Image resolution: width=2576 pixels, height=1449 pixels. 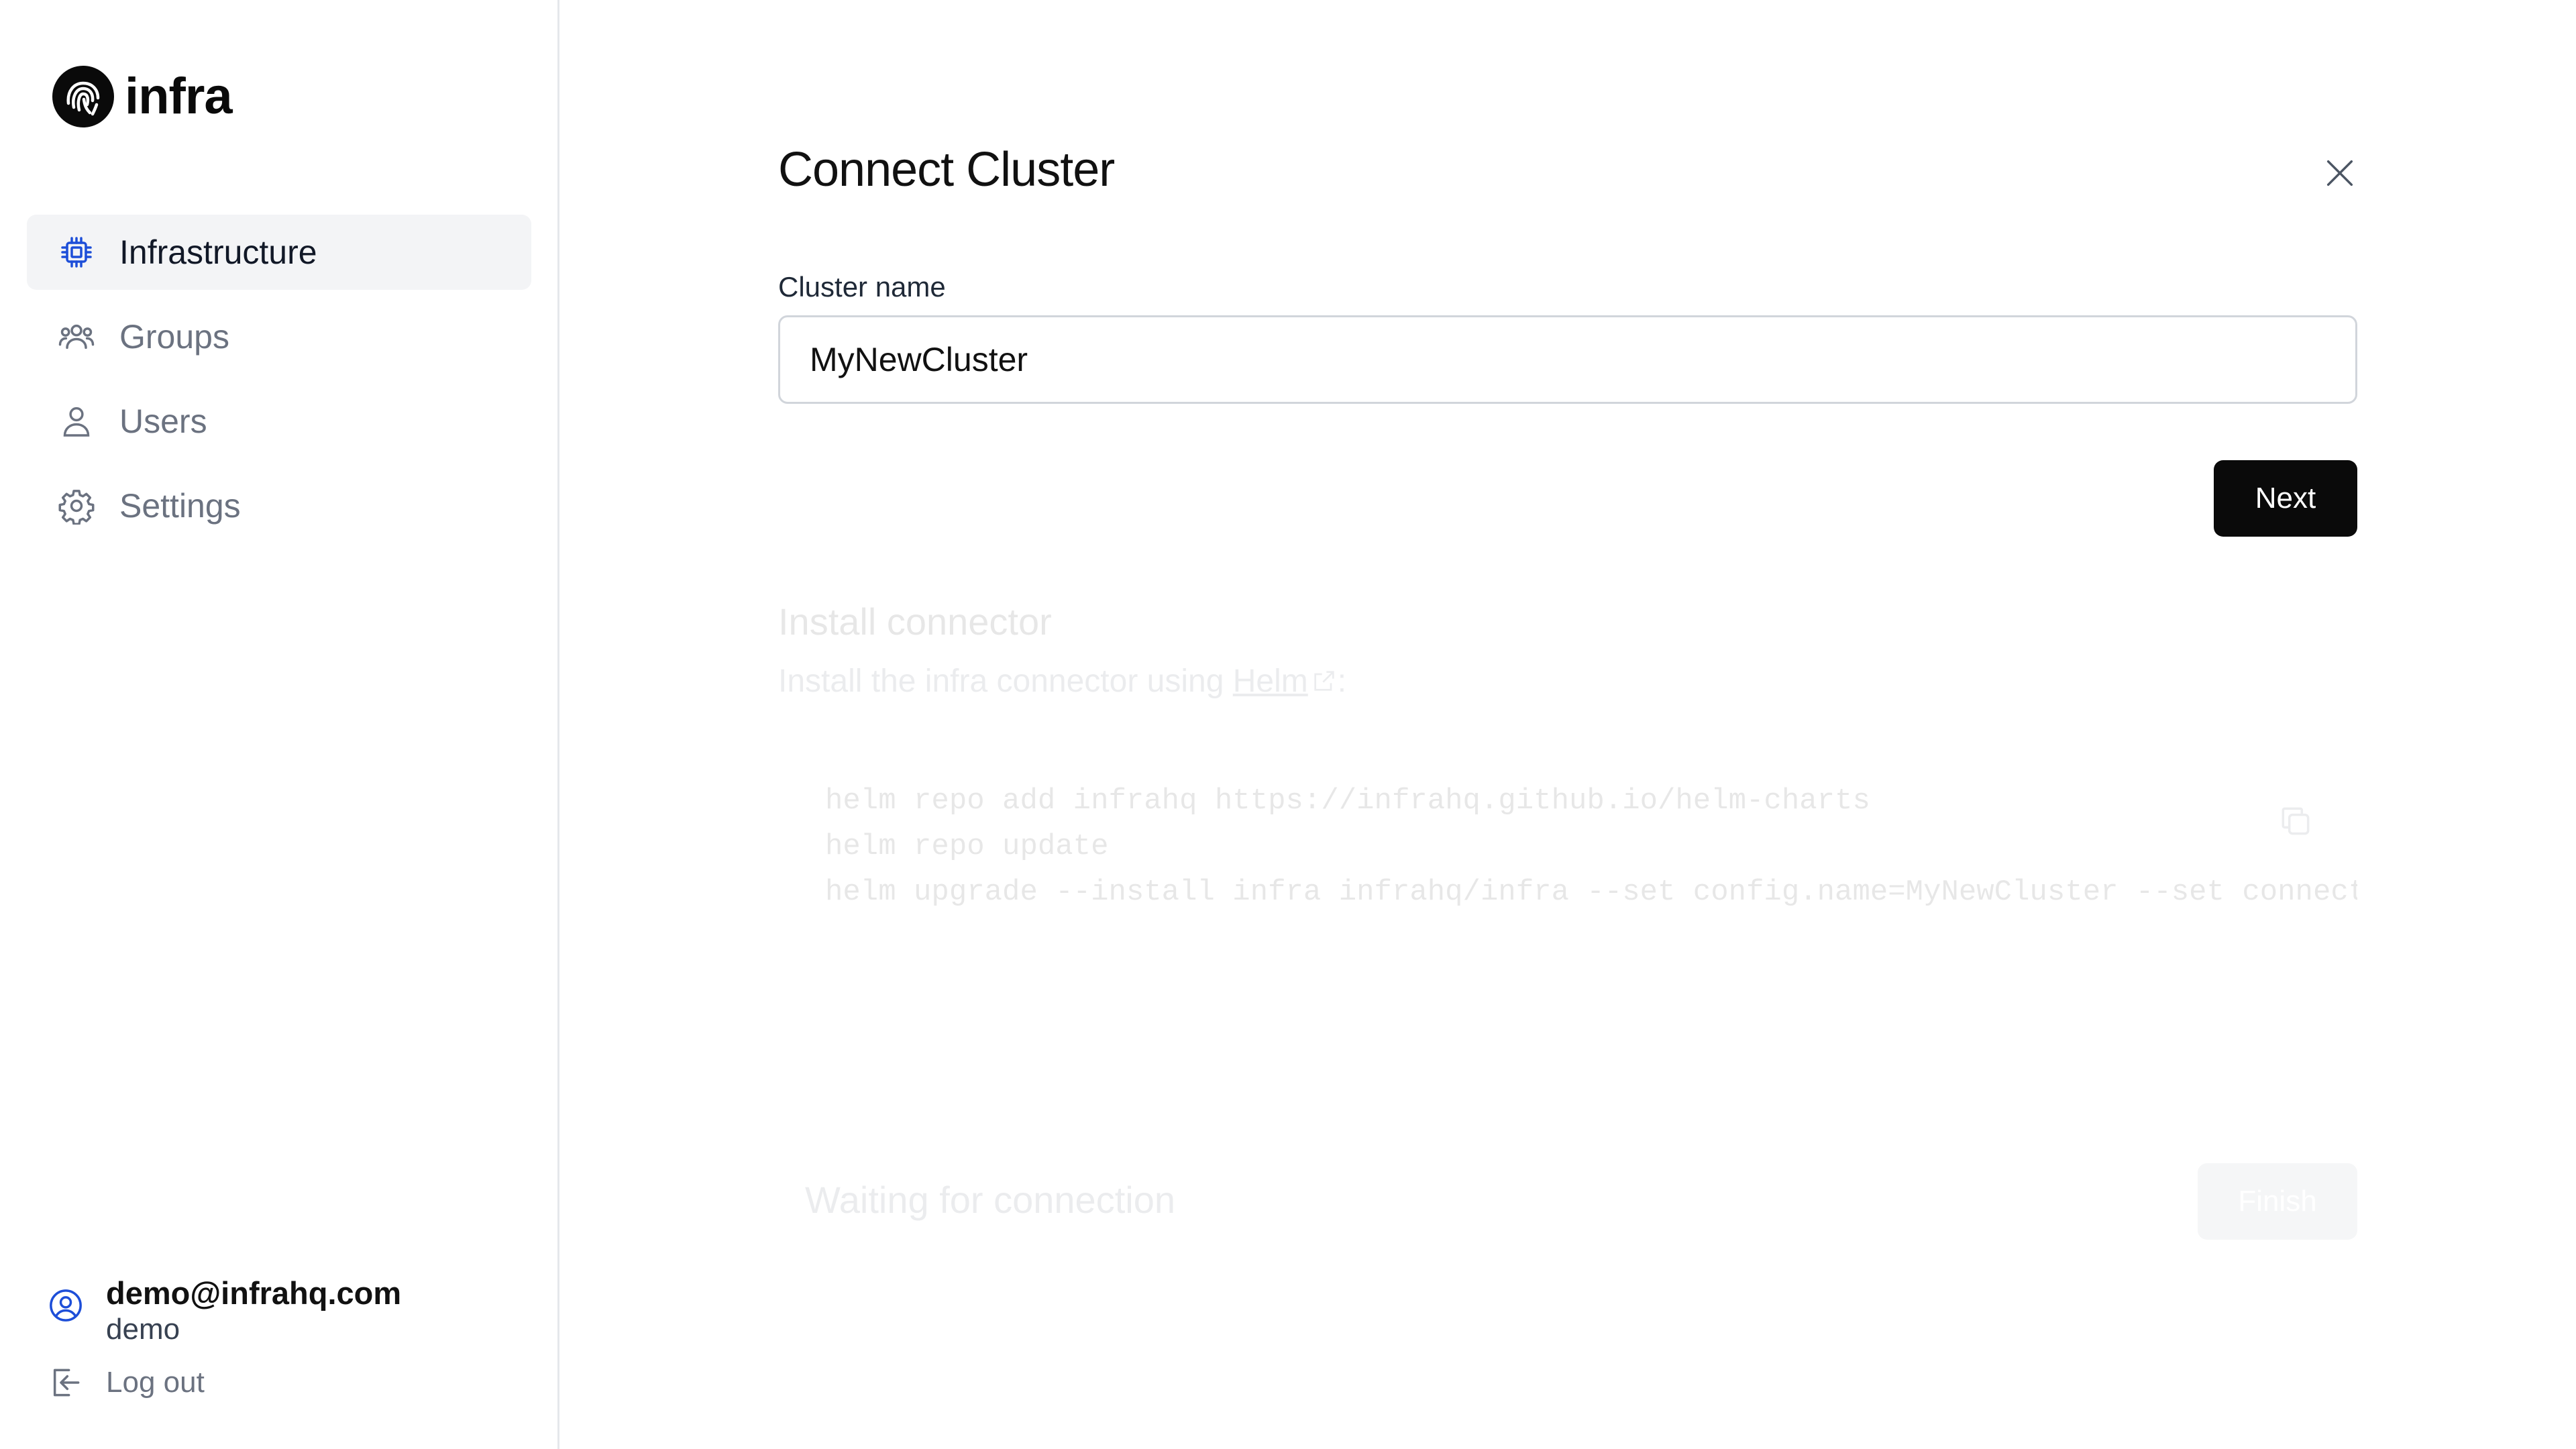 I want to click on sidebar-item-label: Settings, so click(x=180, y=506).